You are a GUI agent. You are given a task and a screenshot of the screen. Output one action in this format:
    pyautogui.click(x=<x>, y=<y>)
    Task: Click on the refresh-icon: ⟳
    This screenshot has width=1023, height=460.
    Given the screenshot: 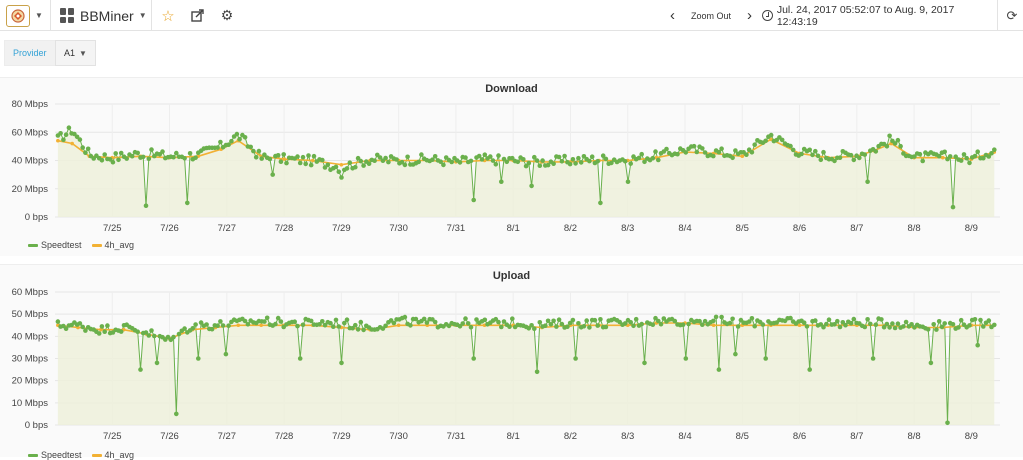 What is the action you would take?
    pyautogui.click(x=1012, y=15)
    